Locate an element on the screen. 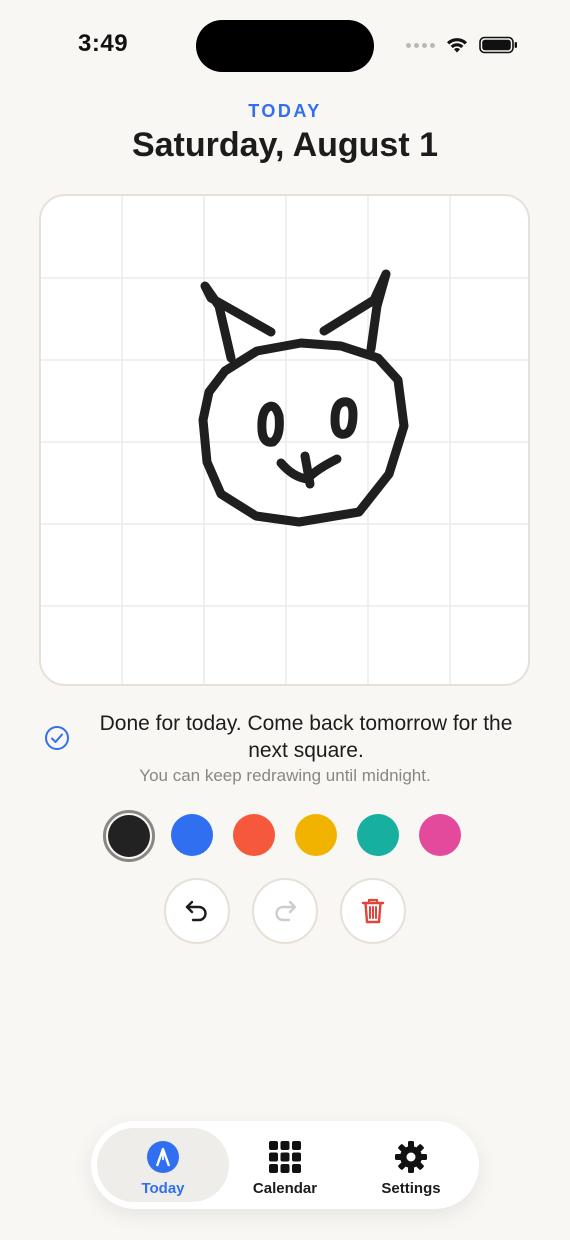  color-palette is located at coordinates (285, 836).